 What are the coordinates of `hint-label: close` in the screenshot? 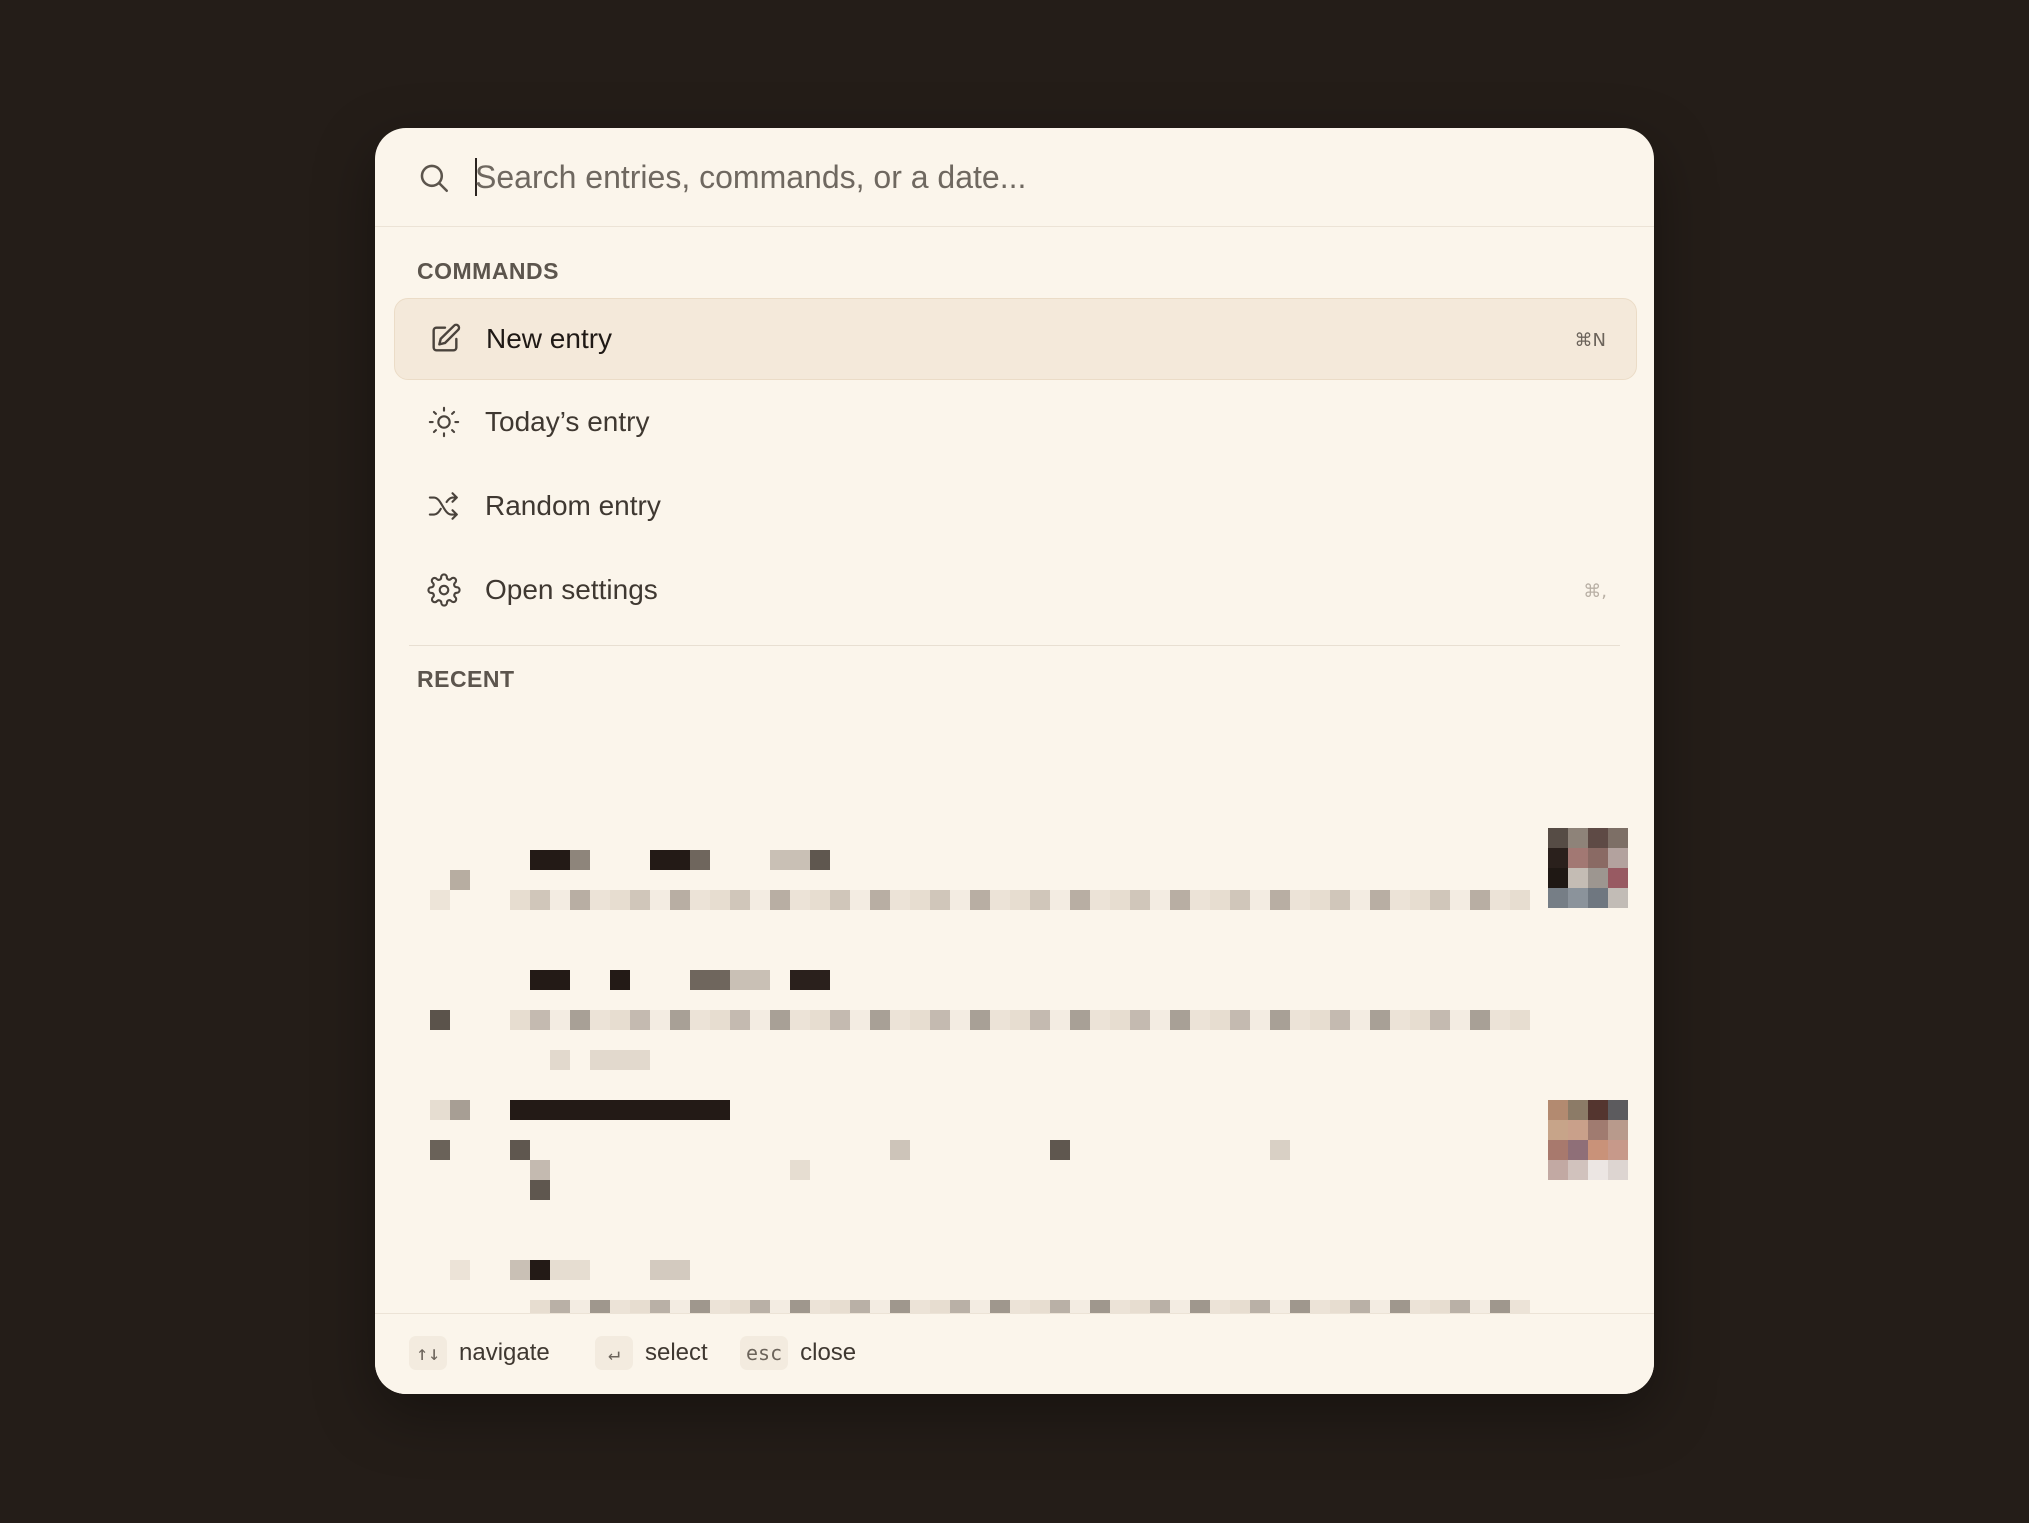 It's located at (828, 1352).